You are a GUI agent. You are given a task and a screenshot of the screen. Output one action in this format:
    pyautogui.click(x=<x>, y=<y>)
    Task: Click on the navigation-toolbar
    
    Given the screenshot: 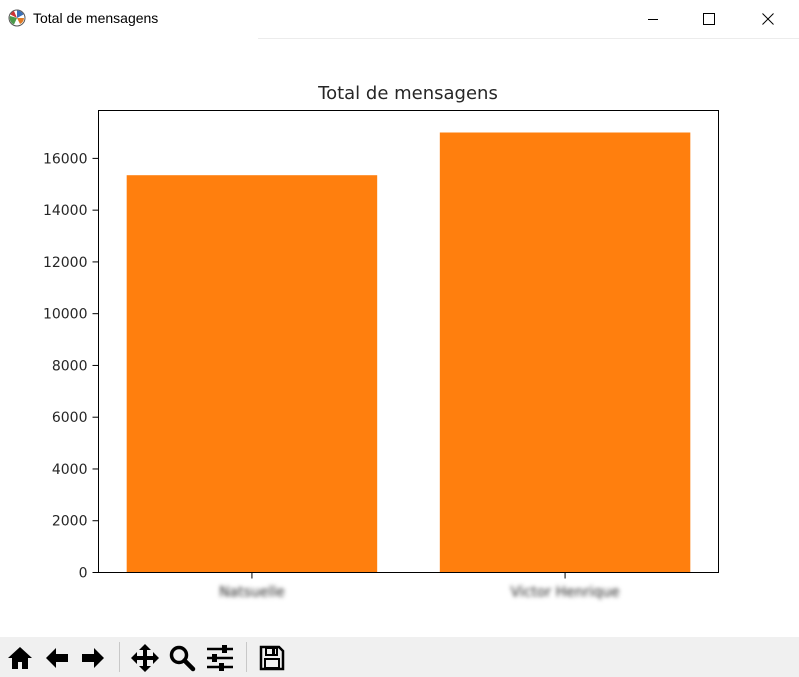 What is the action you would take?
    pyautogui.click(x=399, y=657)
    